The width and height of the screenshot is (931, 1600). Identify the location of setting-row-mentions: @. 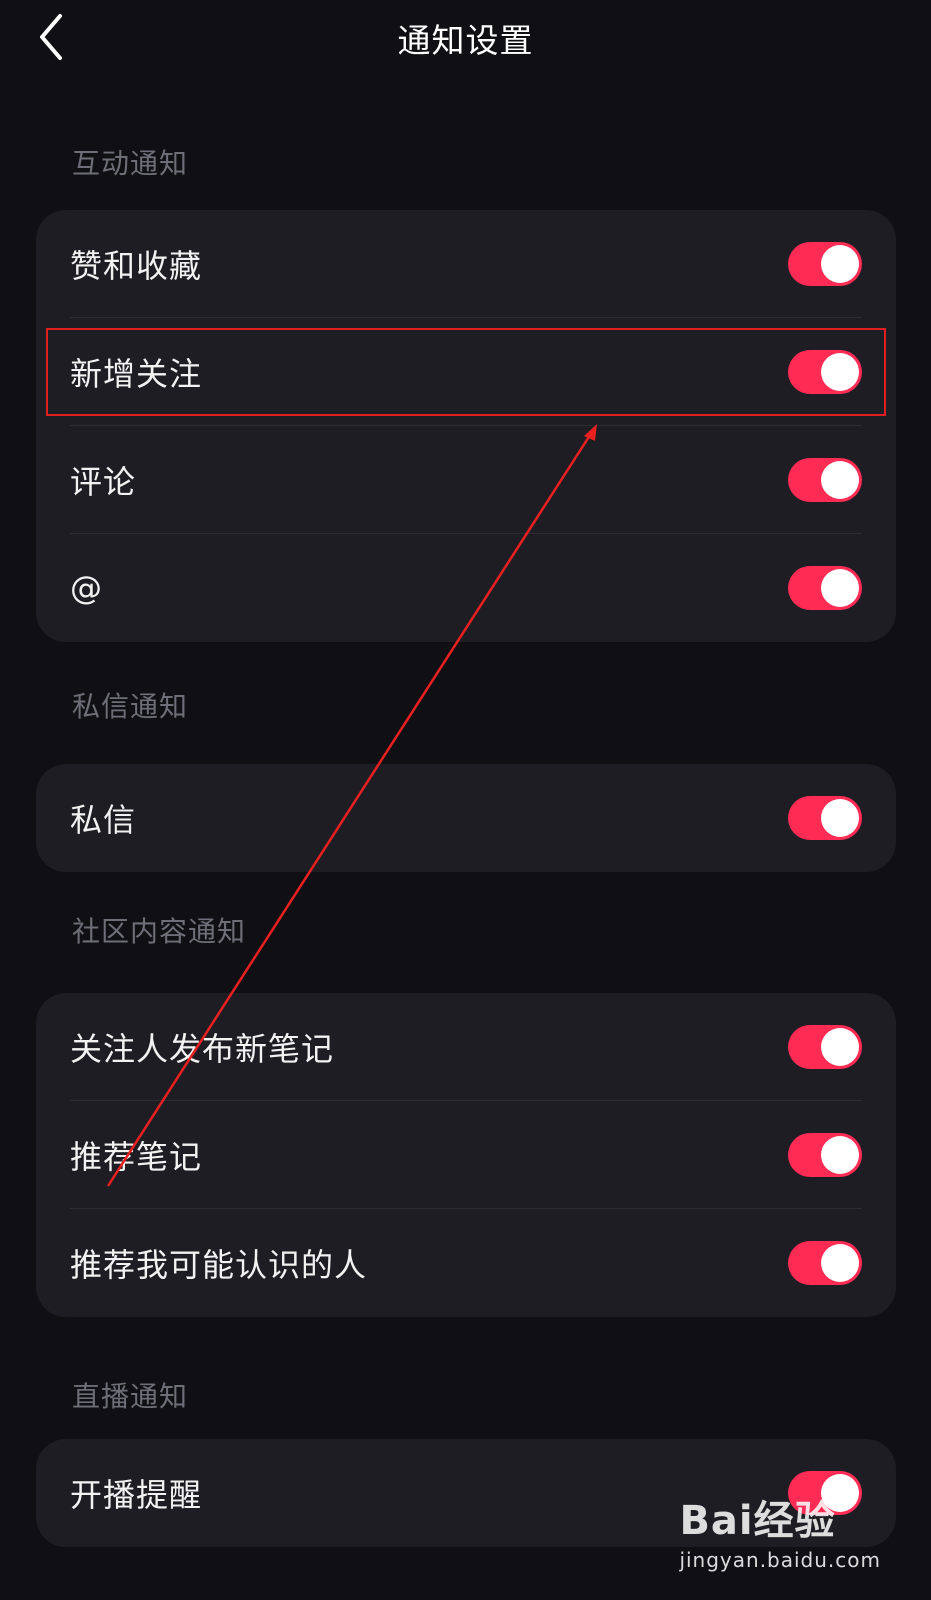
(466, 588).